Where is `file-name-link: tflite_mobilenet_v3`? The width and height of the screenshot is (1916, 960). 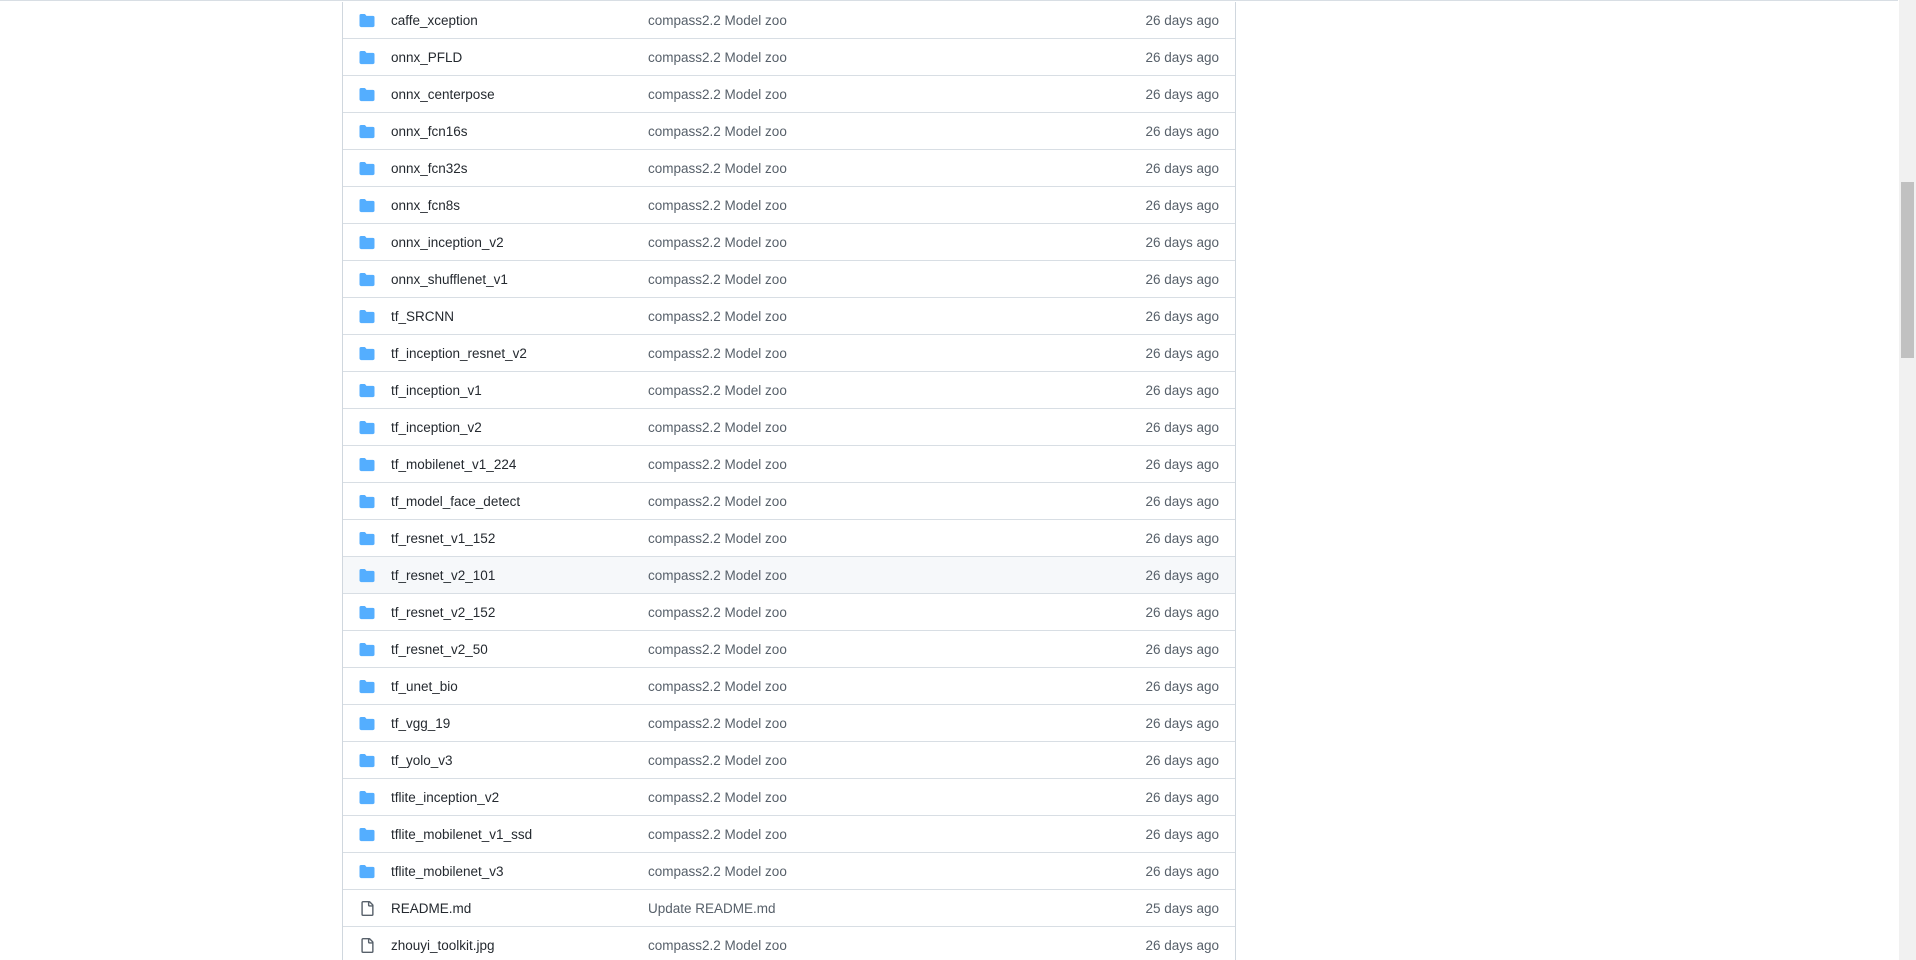
file-name-link: tflite_mobilenet_v3 is located at coordinates (447, 871).